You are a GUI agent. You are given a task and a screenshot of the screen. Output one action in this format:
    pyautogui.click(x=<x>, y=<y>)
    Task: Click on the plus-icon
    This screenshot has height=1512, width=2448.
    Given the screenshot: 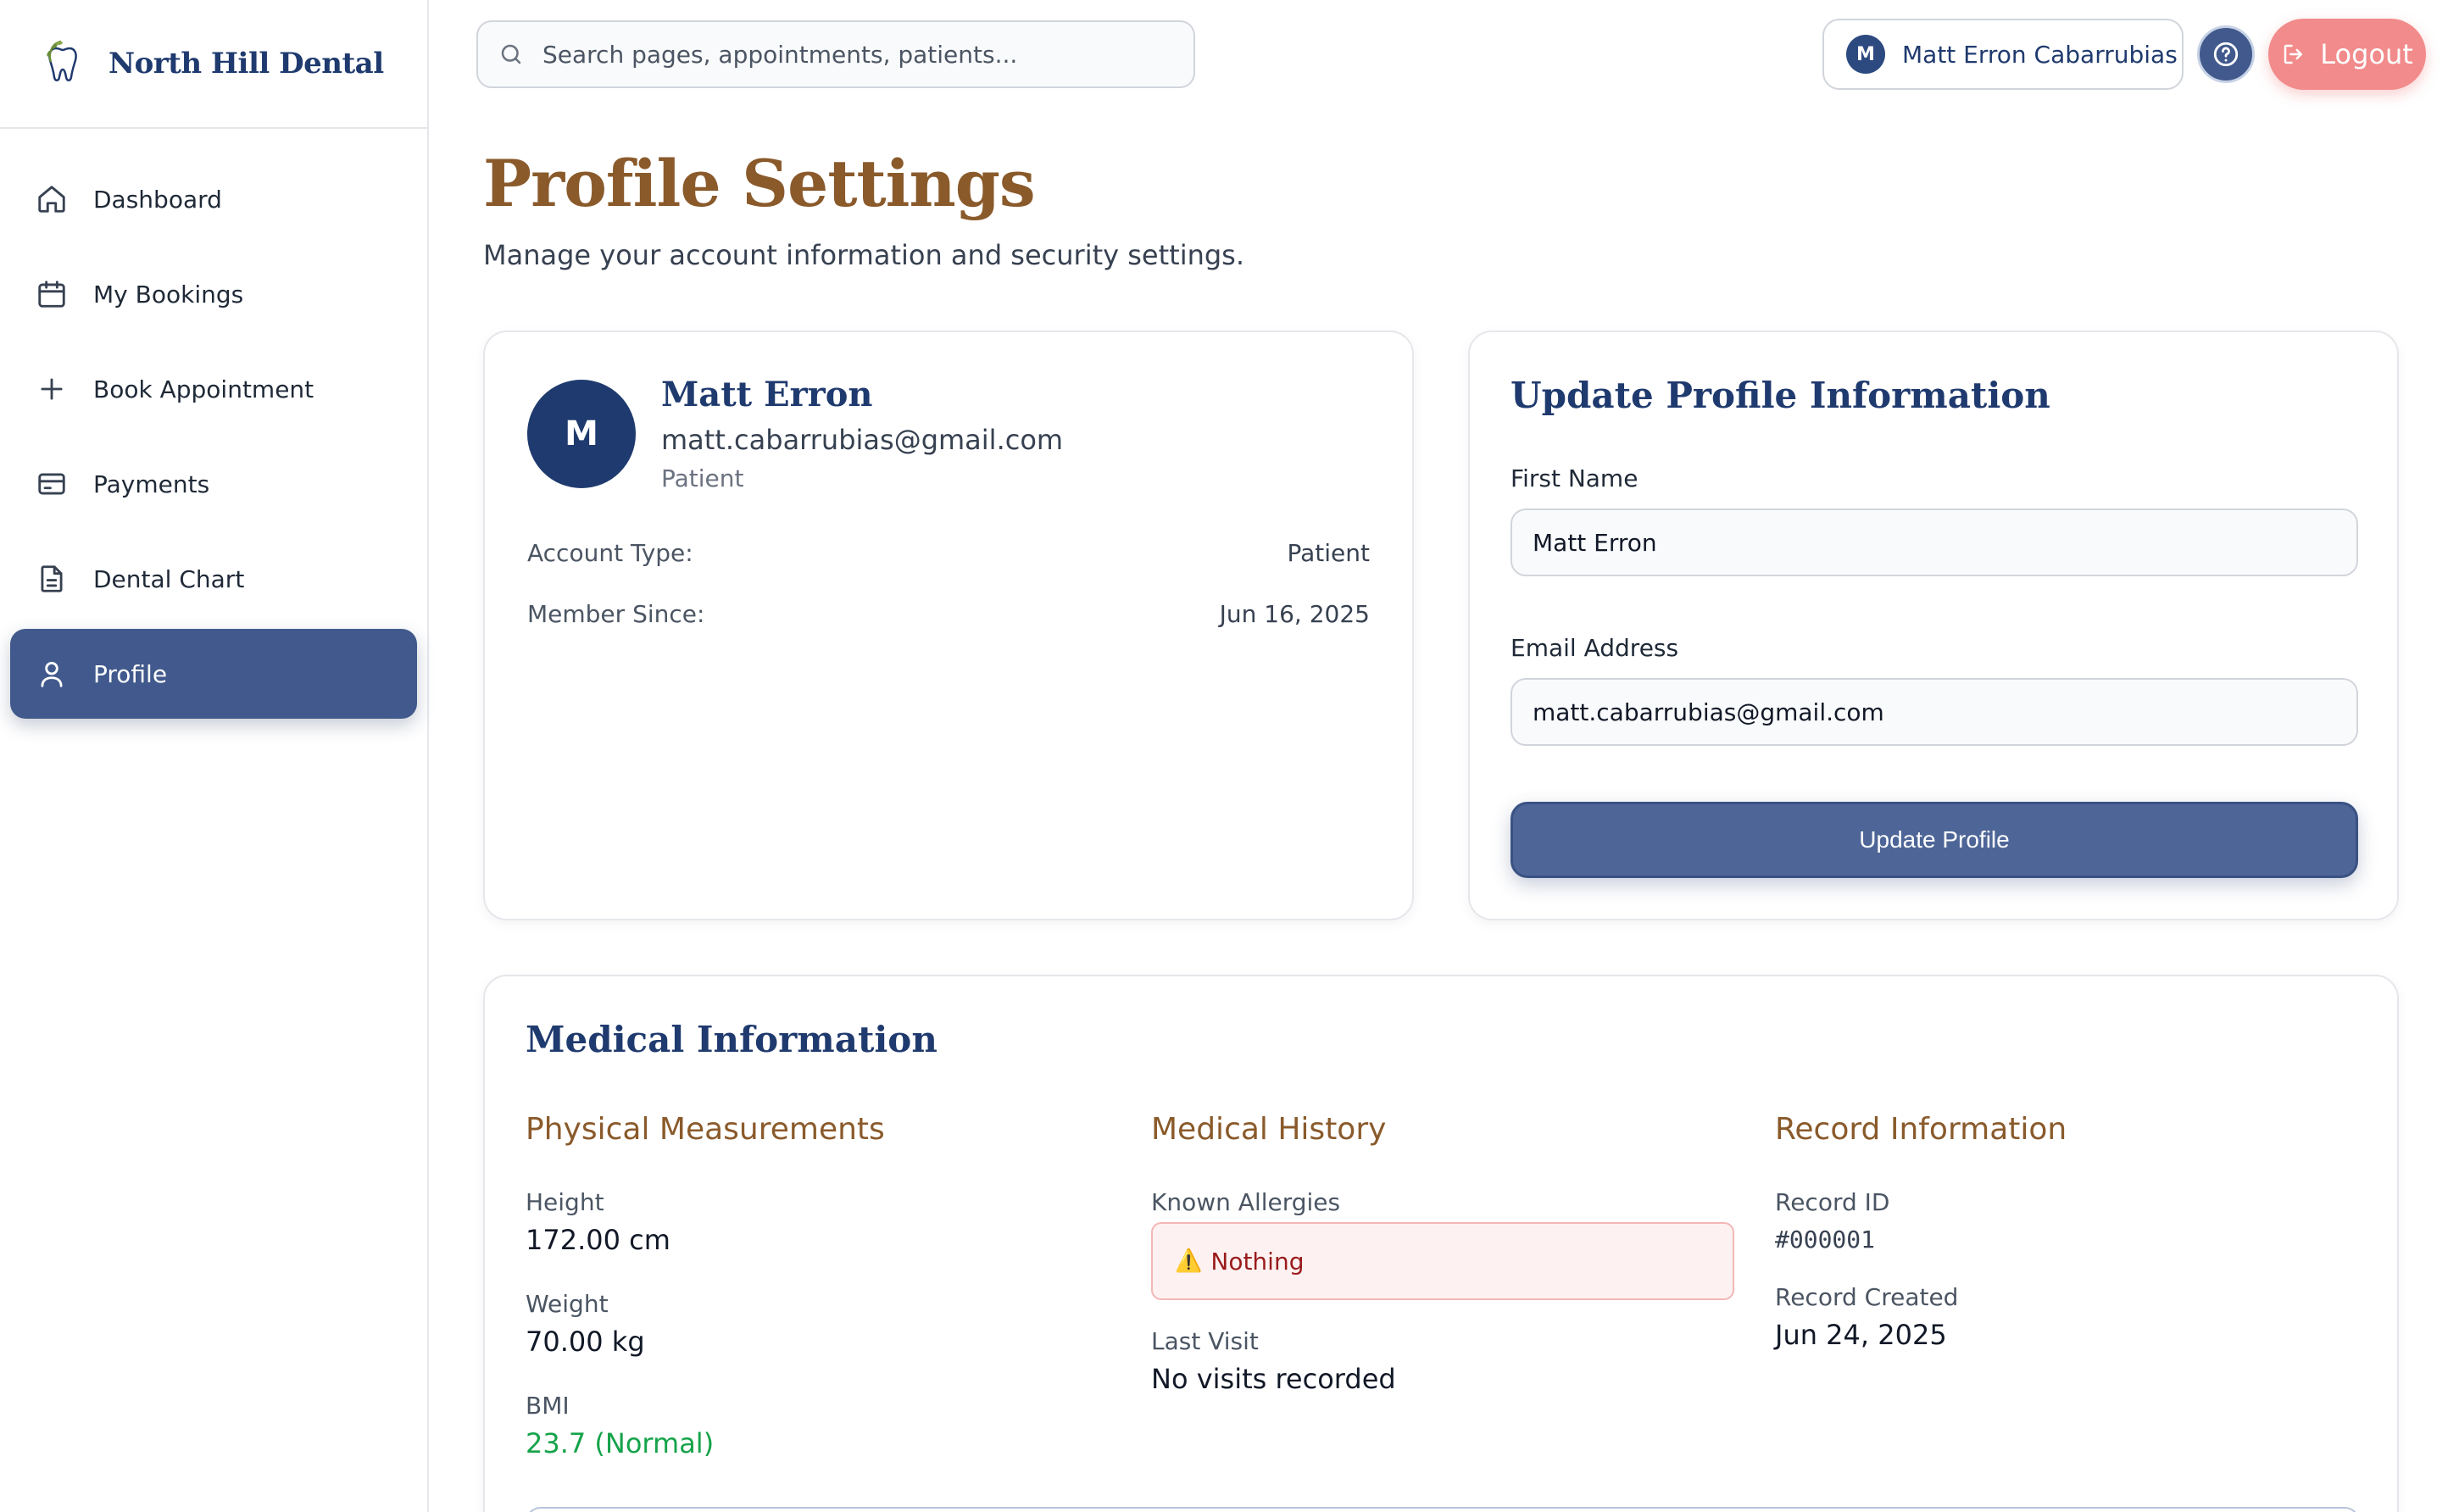 What is the action you would take?
    pyautogui.click(x=52, y=389)
    